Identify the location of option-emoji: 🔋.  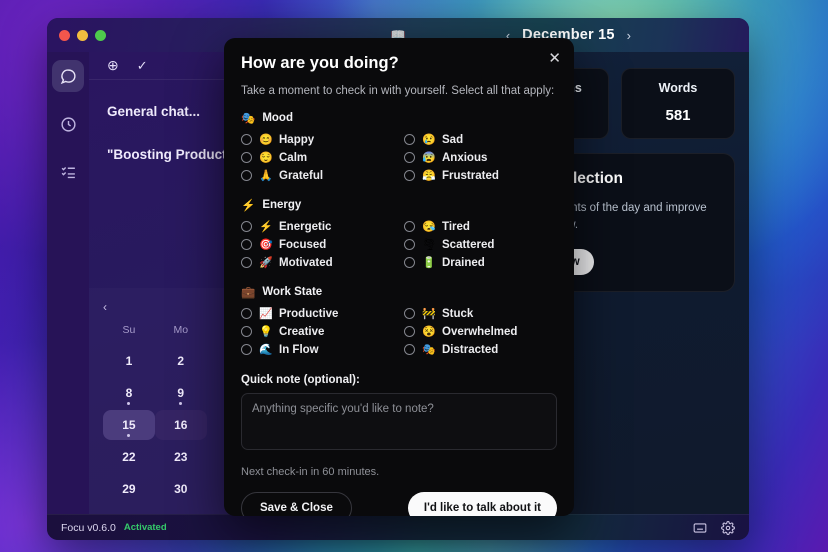
(429, 263).